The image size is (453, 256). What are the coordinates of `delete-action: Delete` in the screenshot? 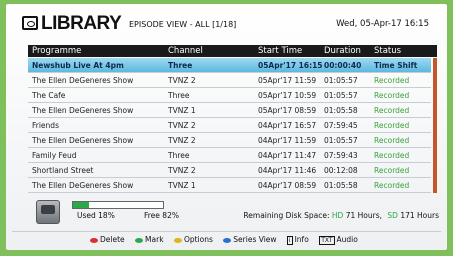 It's located at (107, 239).